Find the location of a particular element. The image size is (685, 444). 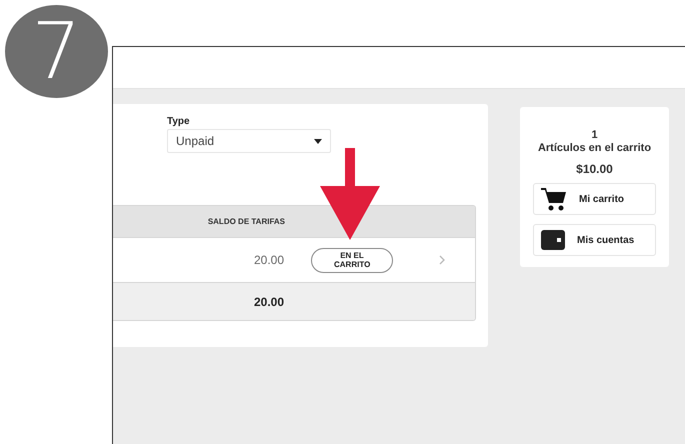

my-cart-button: Mi carrito is located at coordinates (594, 199).